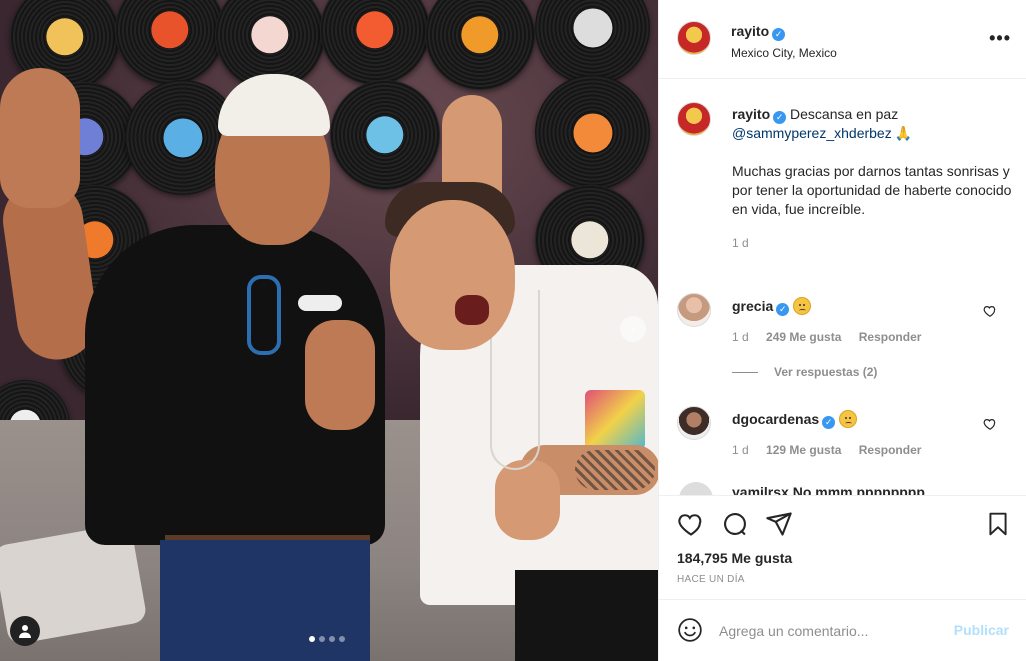 Image resolution: width=1026 pixels, height=661 pixels. I want to click on caption-mention: @sammyperez_xhderbez, so click(812, 133).